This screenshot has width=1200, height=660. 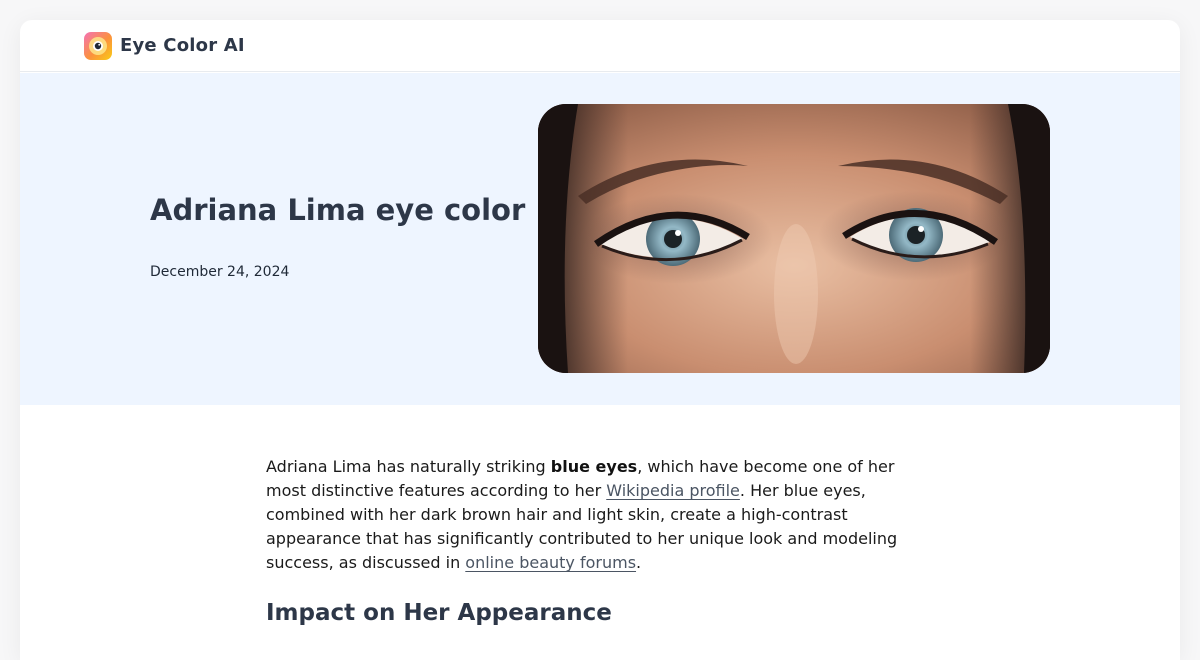 What do you see at coordinates (439, 613) in the screenshot?
I see `section-heading: Impact on Her Appearance` at bounding box center [439, 613].